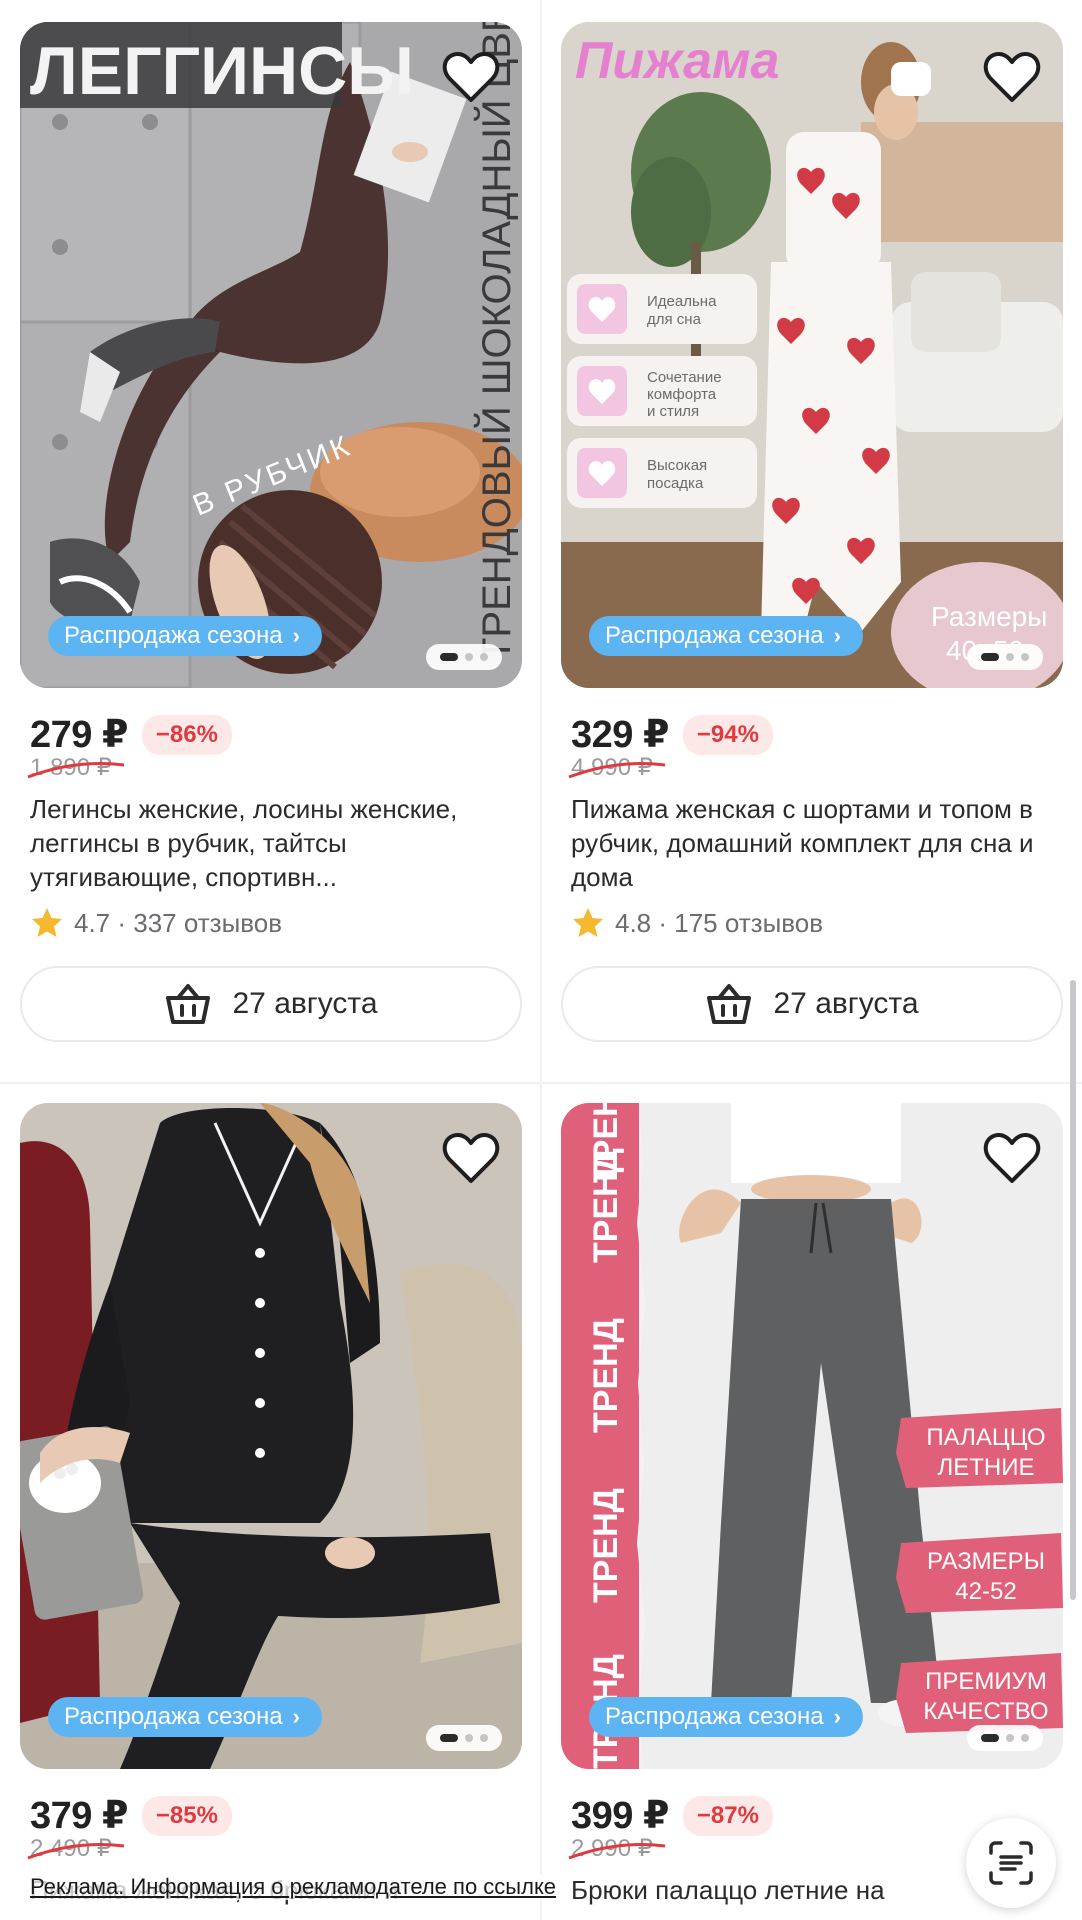  Describe the element at coordinates (989, 616) in the screenshot. I see `svg-text: Размеры` at that location.